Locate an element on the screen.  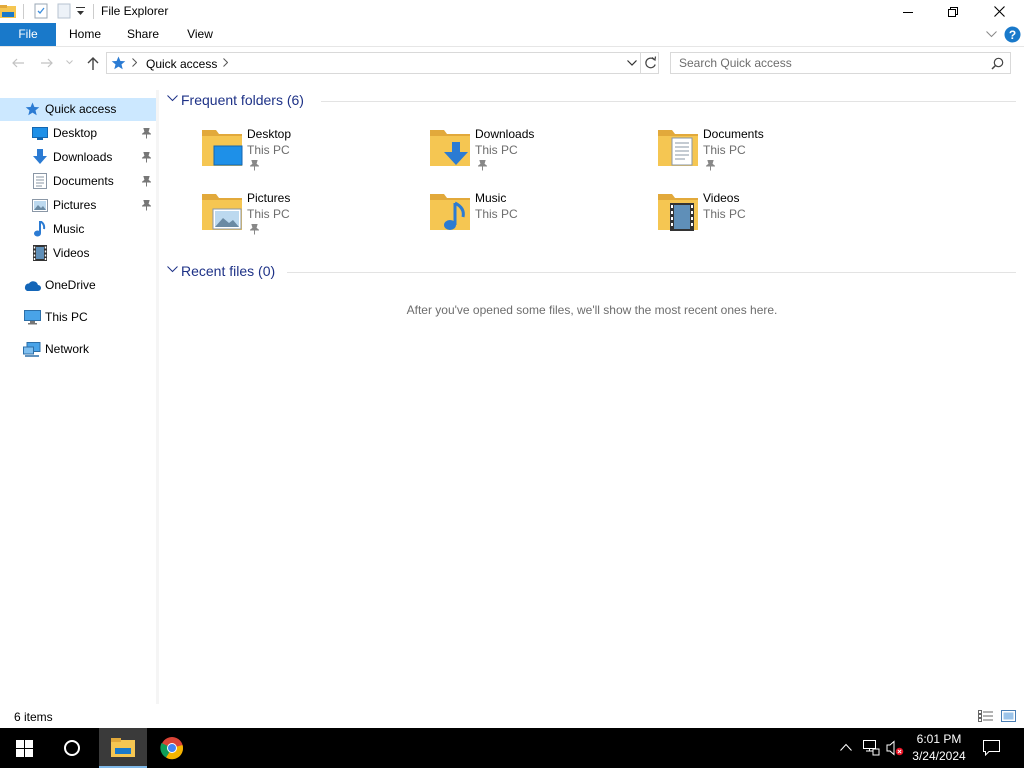
action-center-icon is located at coordinates (991, 748).